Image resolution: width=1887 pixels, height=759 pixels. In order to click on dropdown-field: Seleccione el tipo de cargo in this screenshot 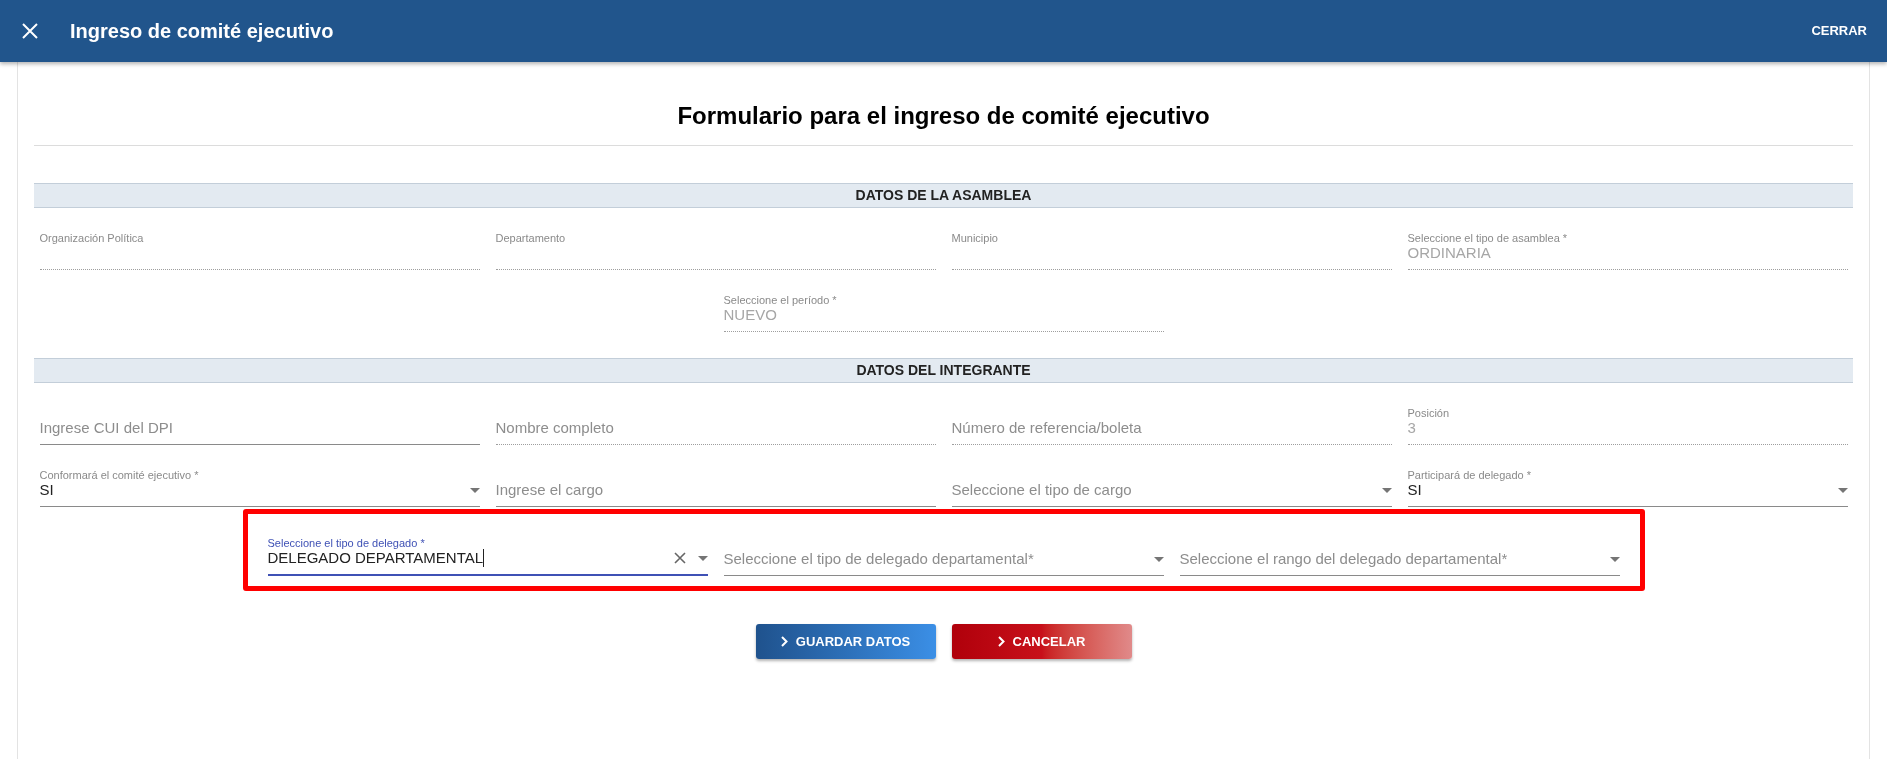, I will do `click(1171, 476)`.